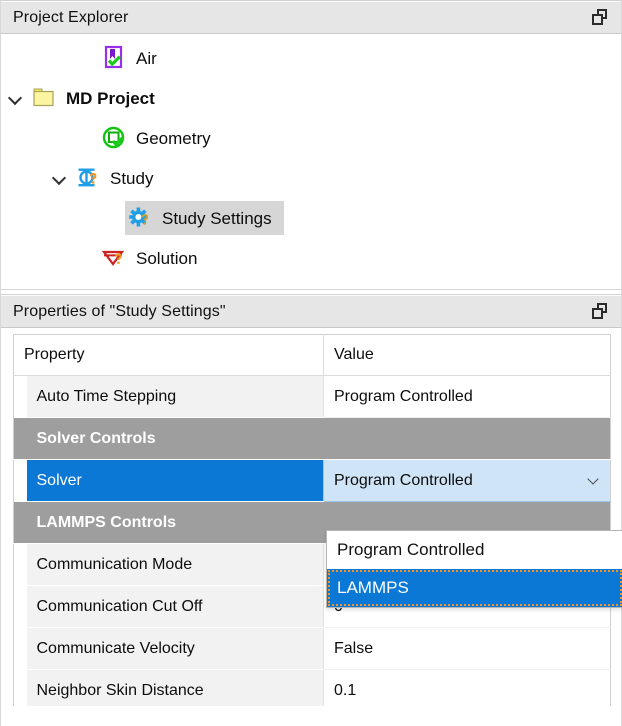 The image size is (622, 726). What do you see at coordinates (467, 438) in the screenshot?
I see `section-value` at bounding box center [467, 438].